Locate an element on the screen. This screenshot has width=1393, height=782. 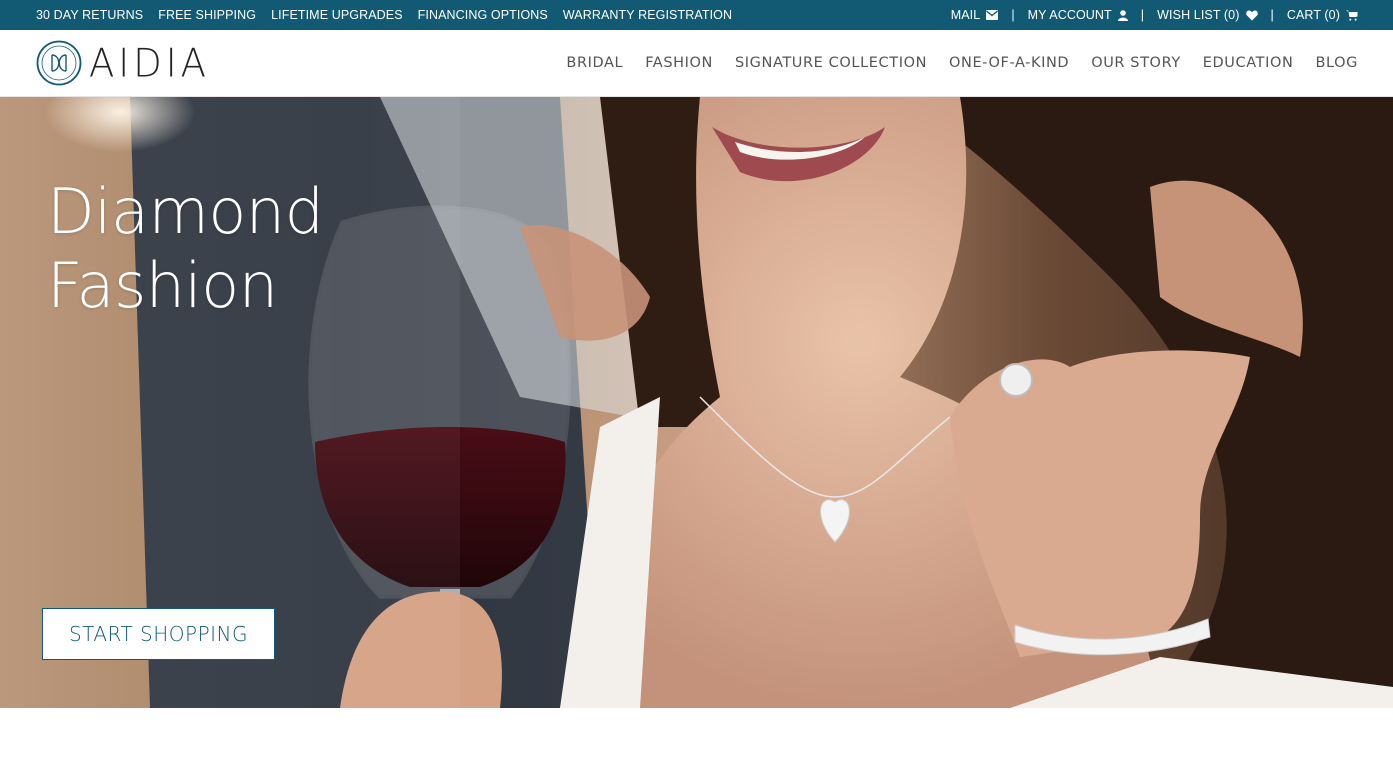
nav-bridal: BRIDAL is located at coordinates (594, 63).